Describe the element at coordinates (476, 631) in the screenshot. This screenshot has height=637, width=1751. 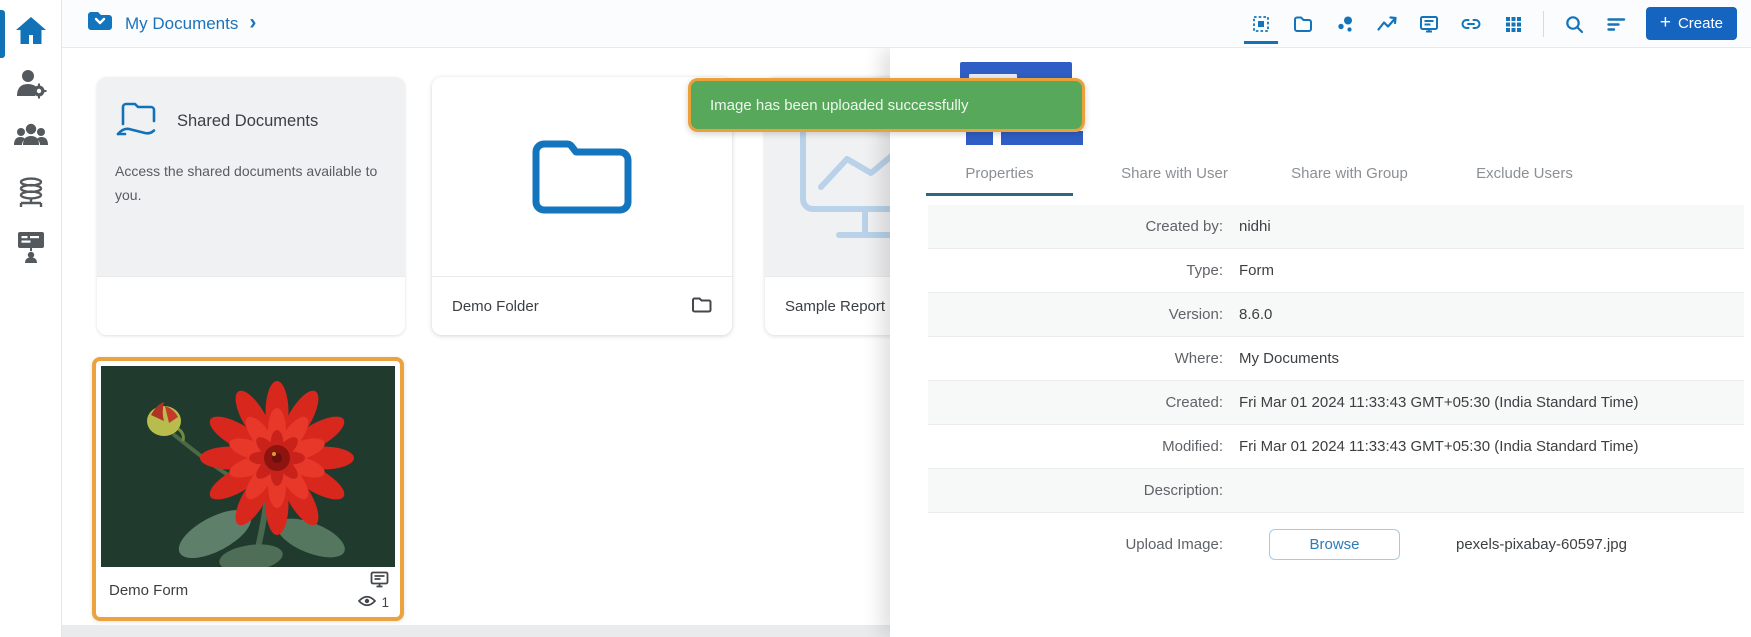
I see `page-bottom-strip` at that location.